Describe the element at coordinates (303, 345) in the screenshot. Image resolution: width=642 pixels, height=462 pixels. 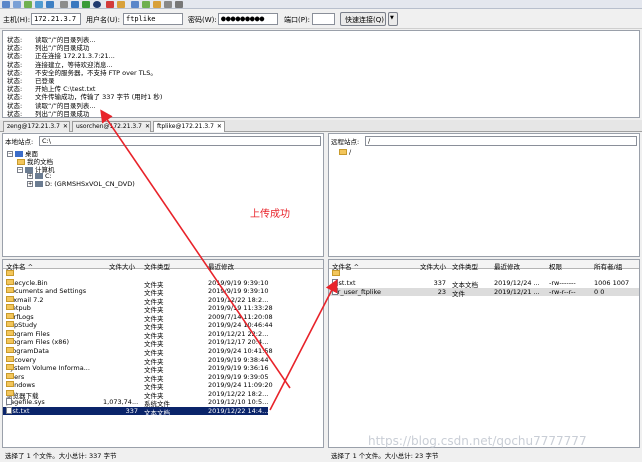
I see `arrow-to-remote-file` at that location.